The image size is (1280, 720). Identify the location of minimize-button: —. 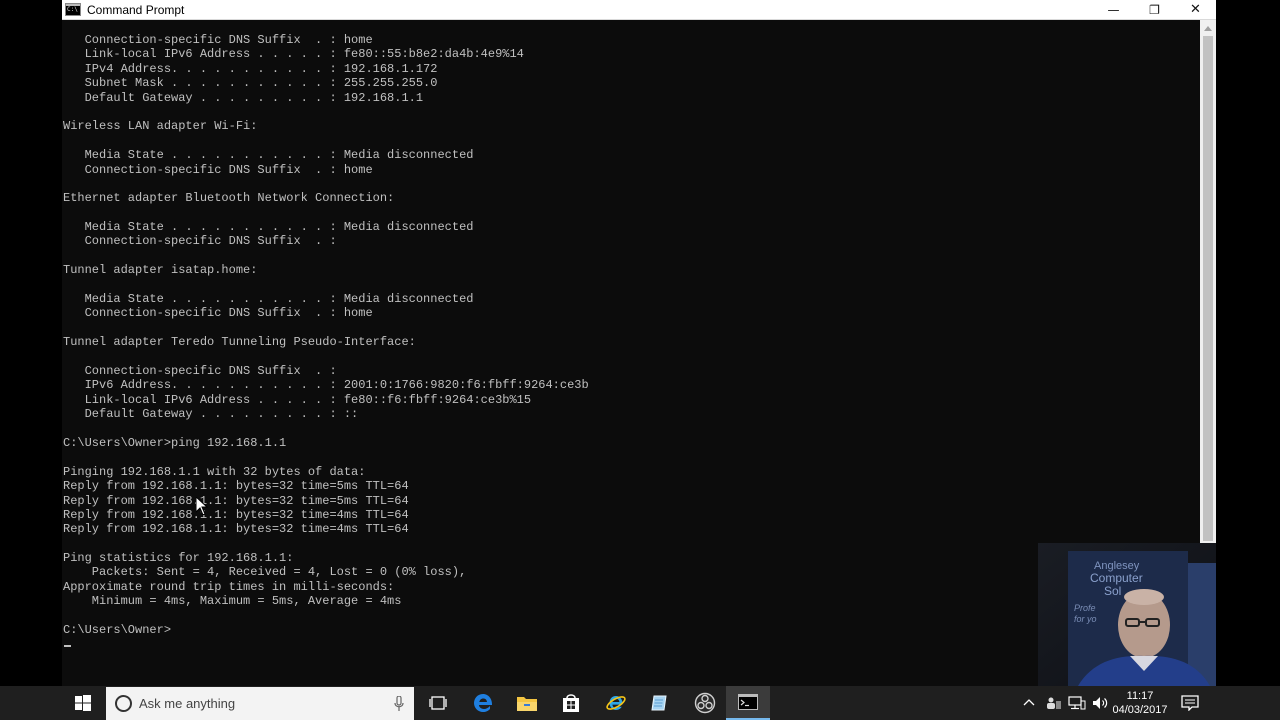
(1113, 9).